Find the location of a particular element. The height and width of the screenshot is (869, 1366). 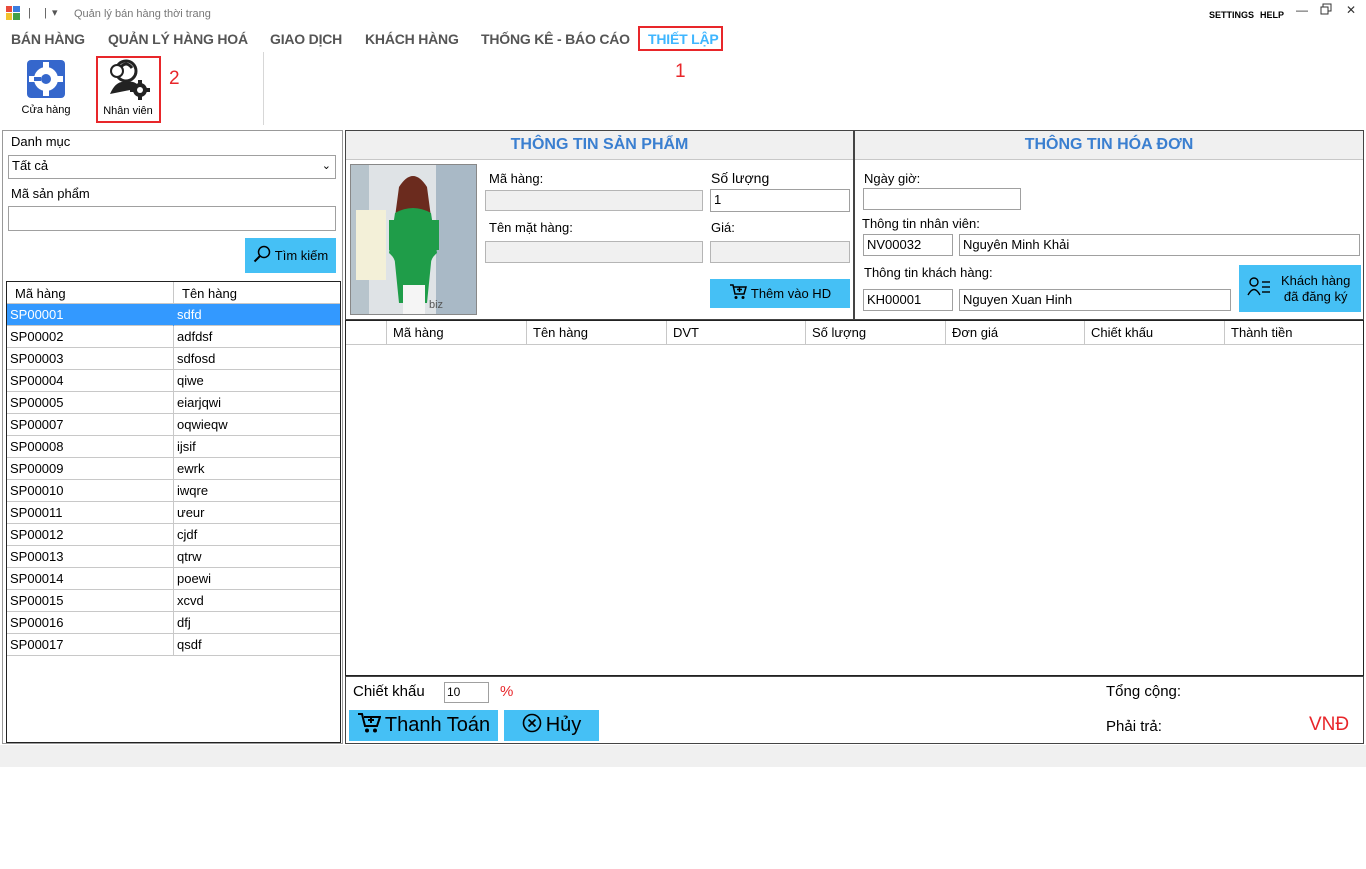

table-row: SP00009 ewrk is located at coordinates (173, 469).